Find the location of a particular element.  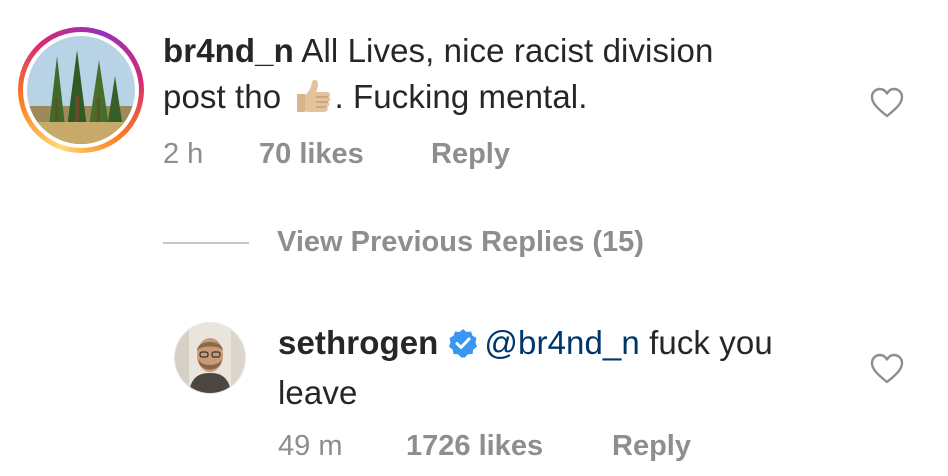

comment-username: br4nd_n is located at coordinates (228, 50).